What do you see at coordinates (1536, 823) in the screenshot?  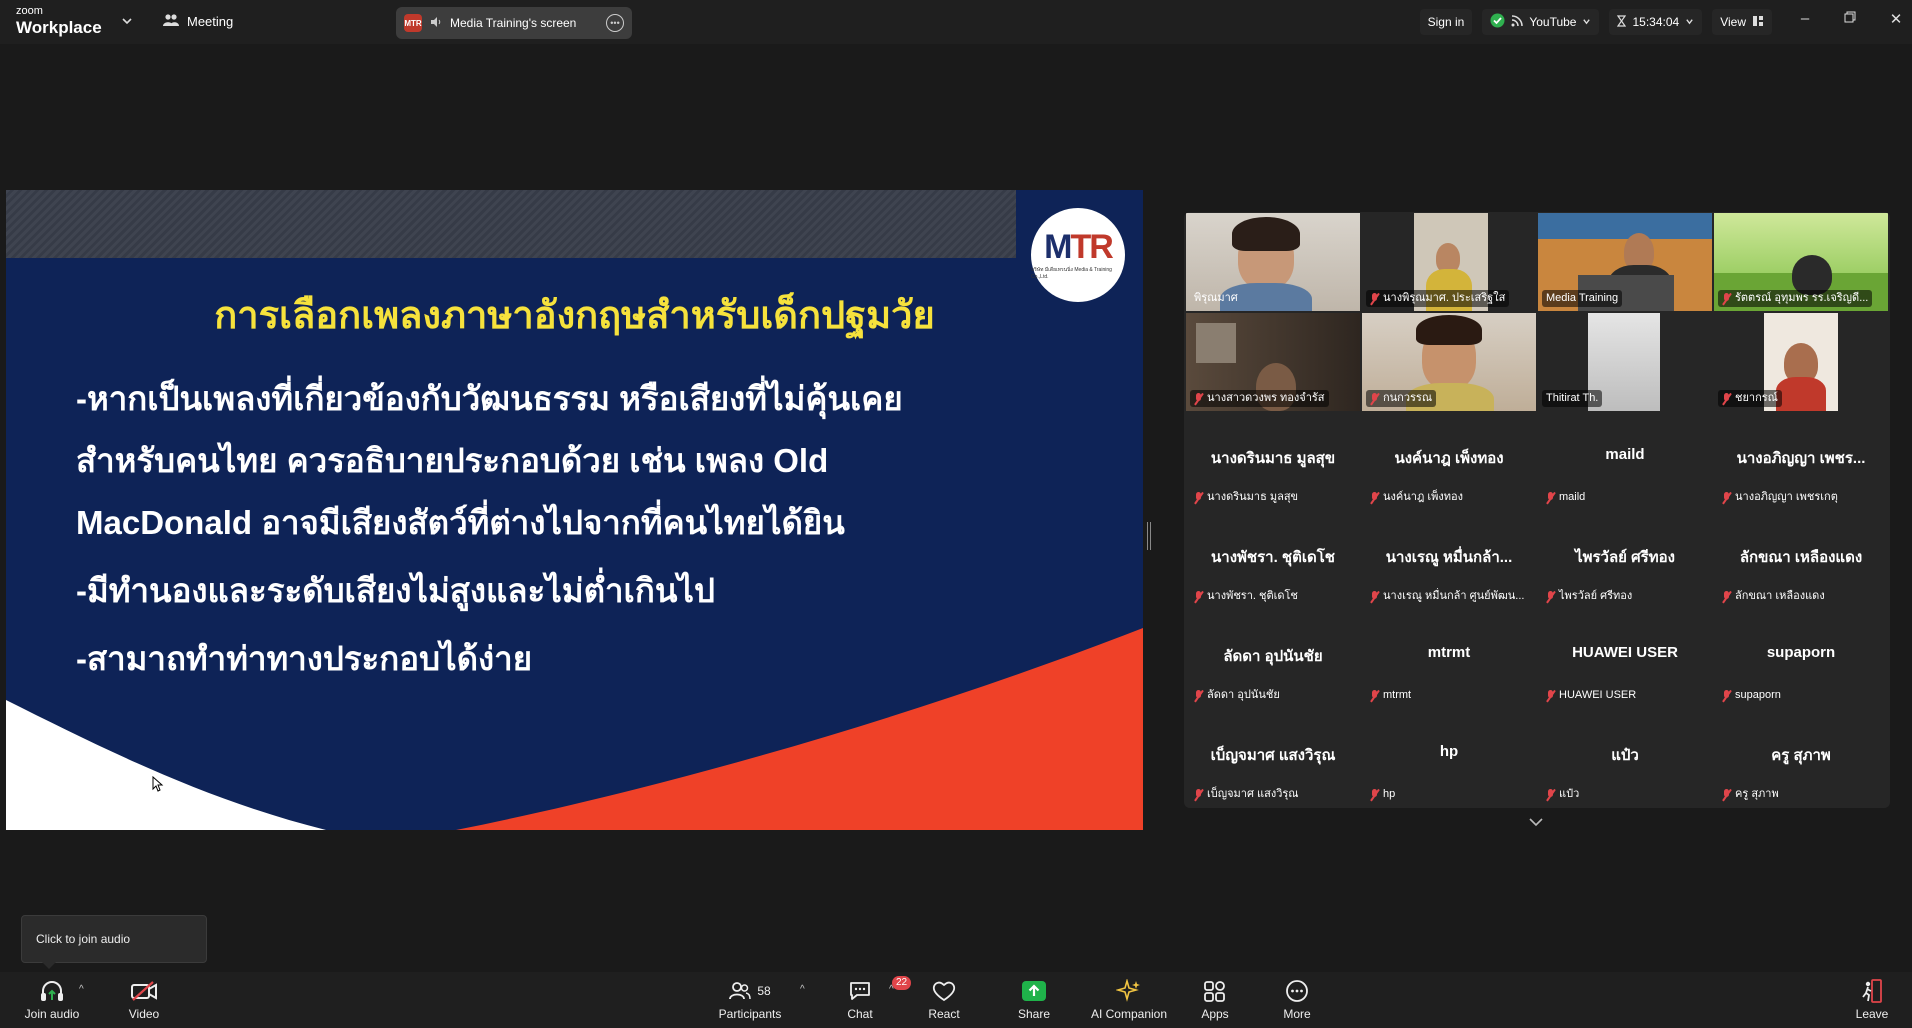 I see `gallery-scroll-down-icon` at bounding box center [1536, 823].